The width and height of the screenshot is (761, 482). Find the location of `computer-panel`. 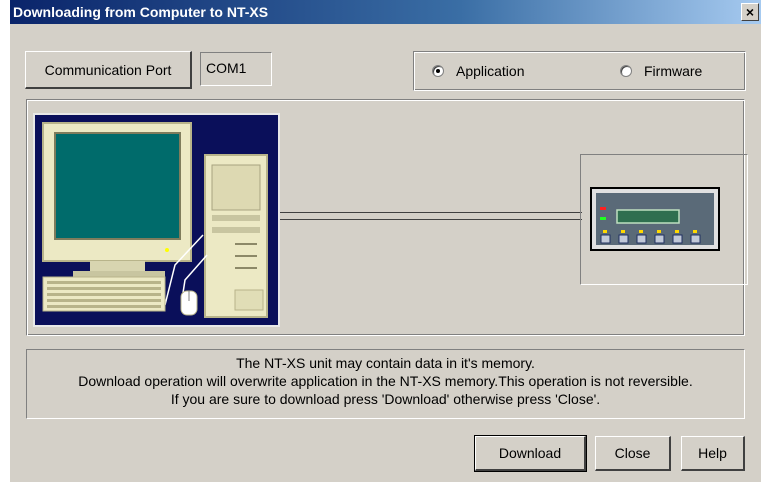

computer-panel is located at coordinates (156, 220).